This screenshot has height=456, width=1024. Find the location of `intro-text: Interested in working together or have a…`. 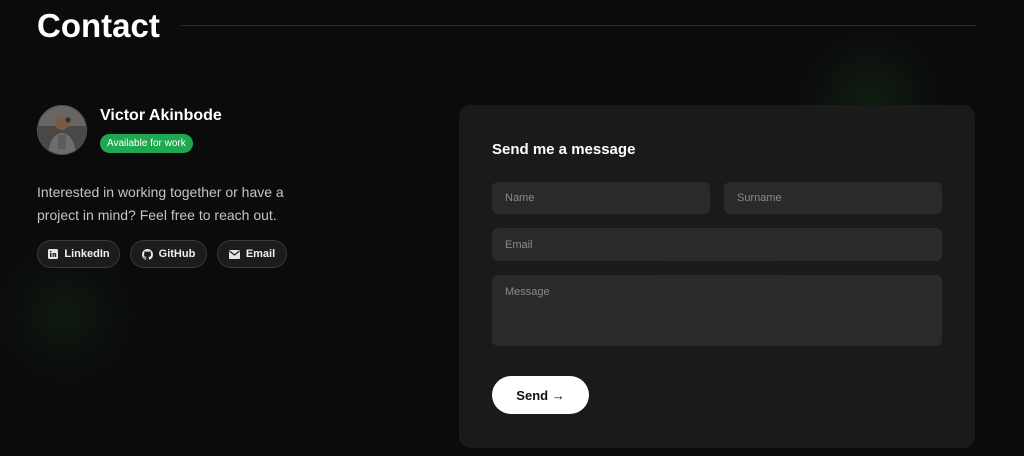

intro-text: Interested in working together or have a… is located at coordinates (160, 203).